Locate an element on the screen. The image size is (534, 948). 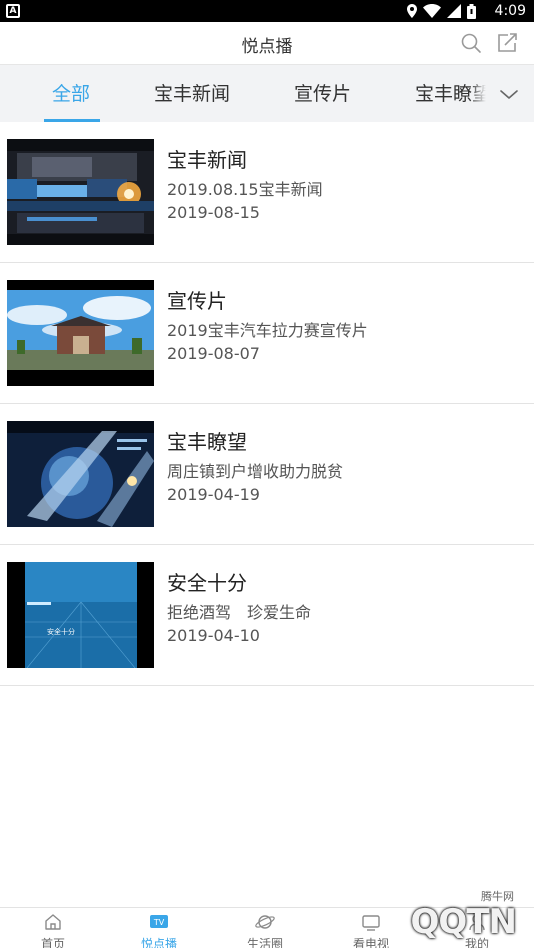
home-icon is located at coordinates (53, 922).